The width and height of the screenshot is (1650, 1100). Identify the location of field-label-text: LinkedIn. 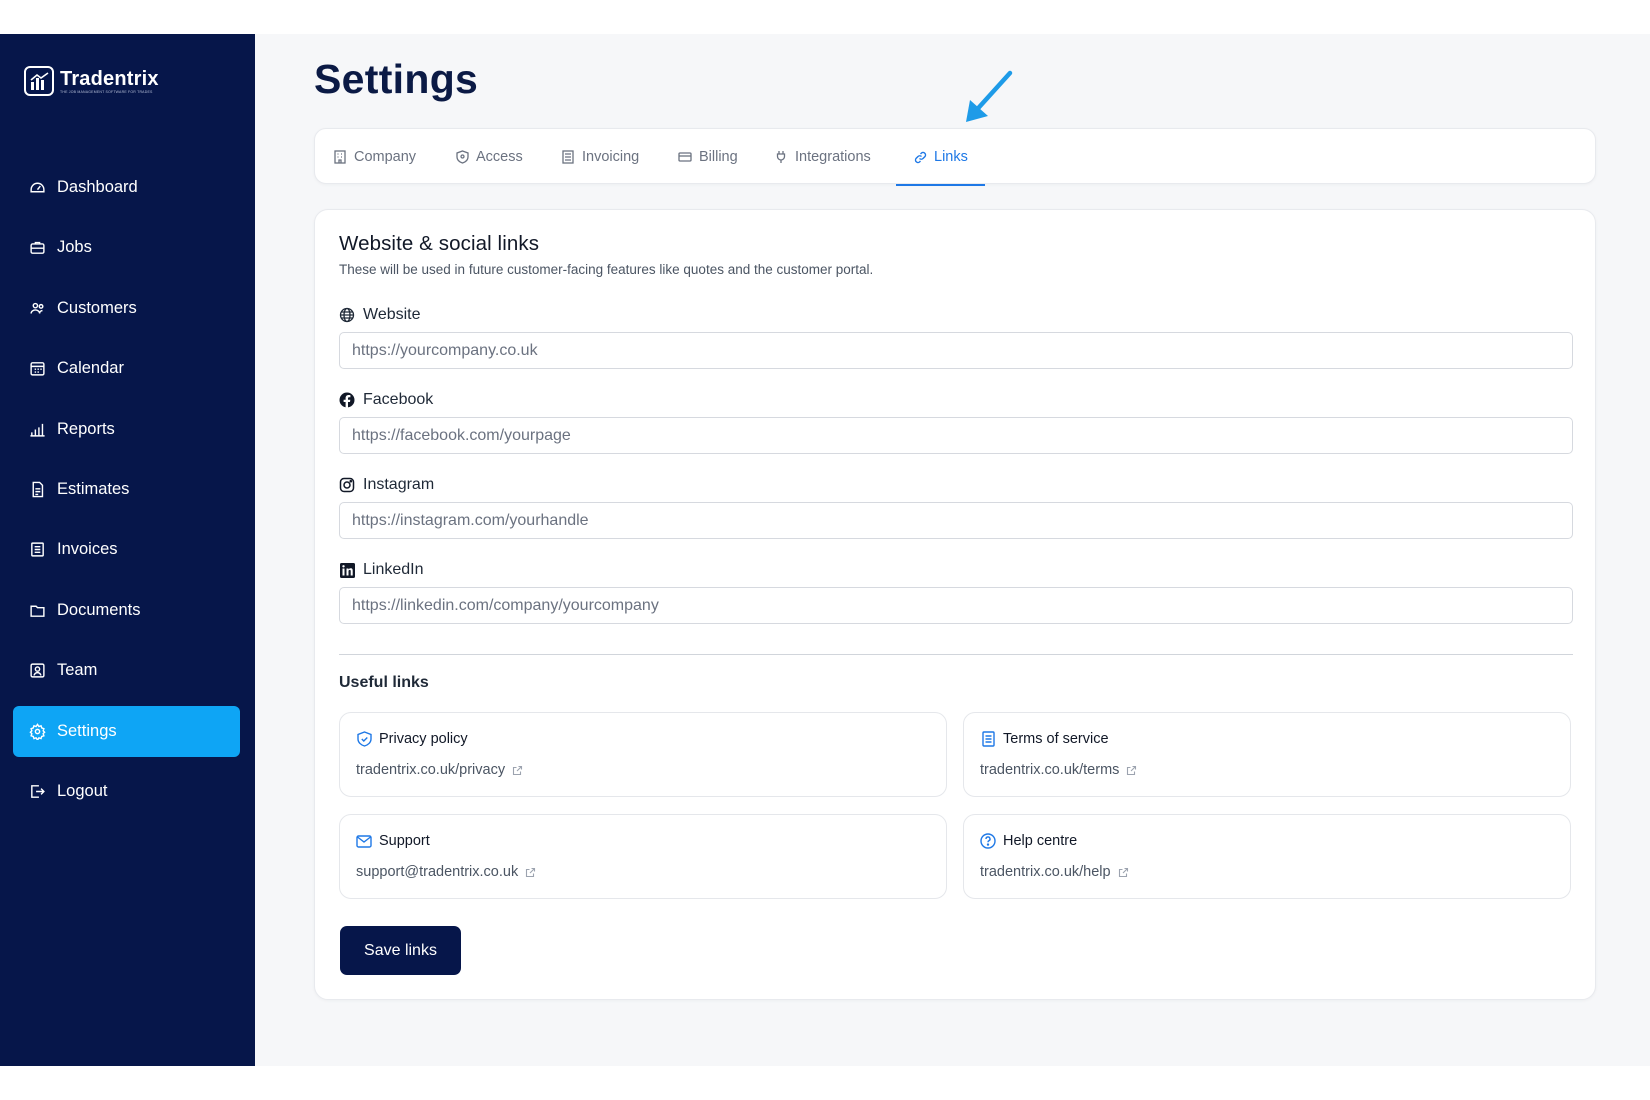
(393, 569).